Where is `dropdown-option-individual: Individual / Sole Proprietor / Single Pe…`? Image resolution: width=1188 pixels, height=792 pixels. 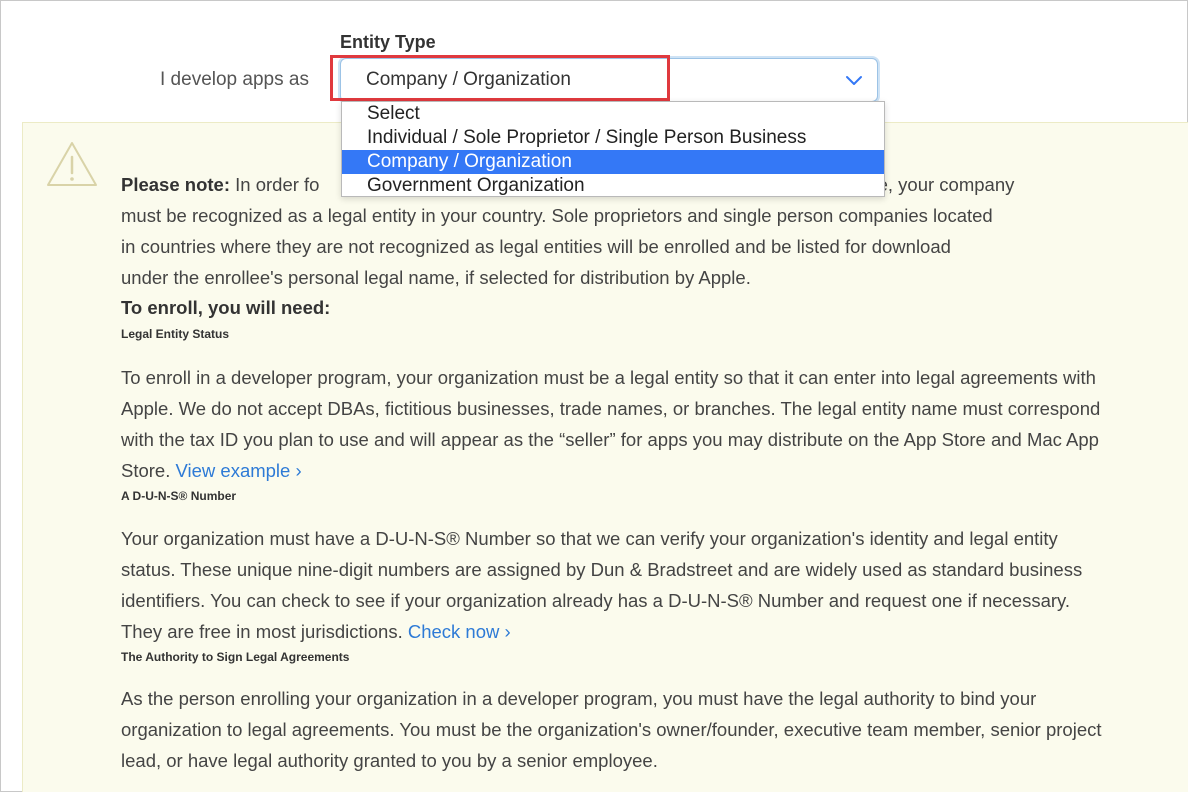
dropdown-option-individual: Individual / Sole Proprietor / Single Pe… is located at coordinates (613, 138).